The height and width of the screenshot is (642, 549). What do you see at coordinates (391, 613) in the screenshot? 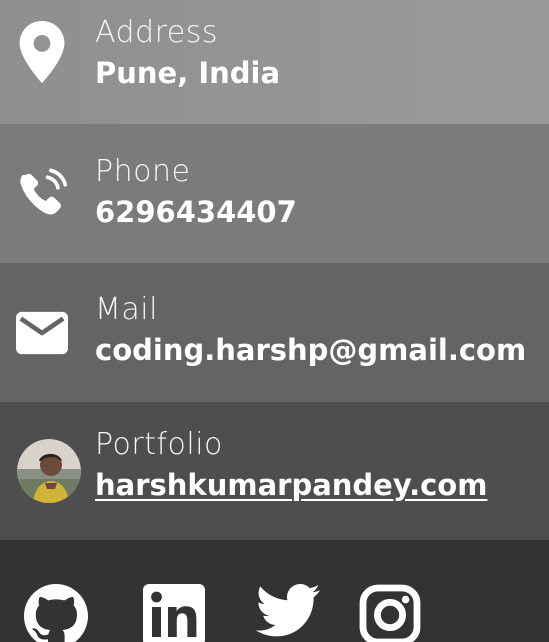
I see `instagram-icon` at bounding box center [391, 613].